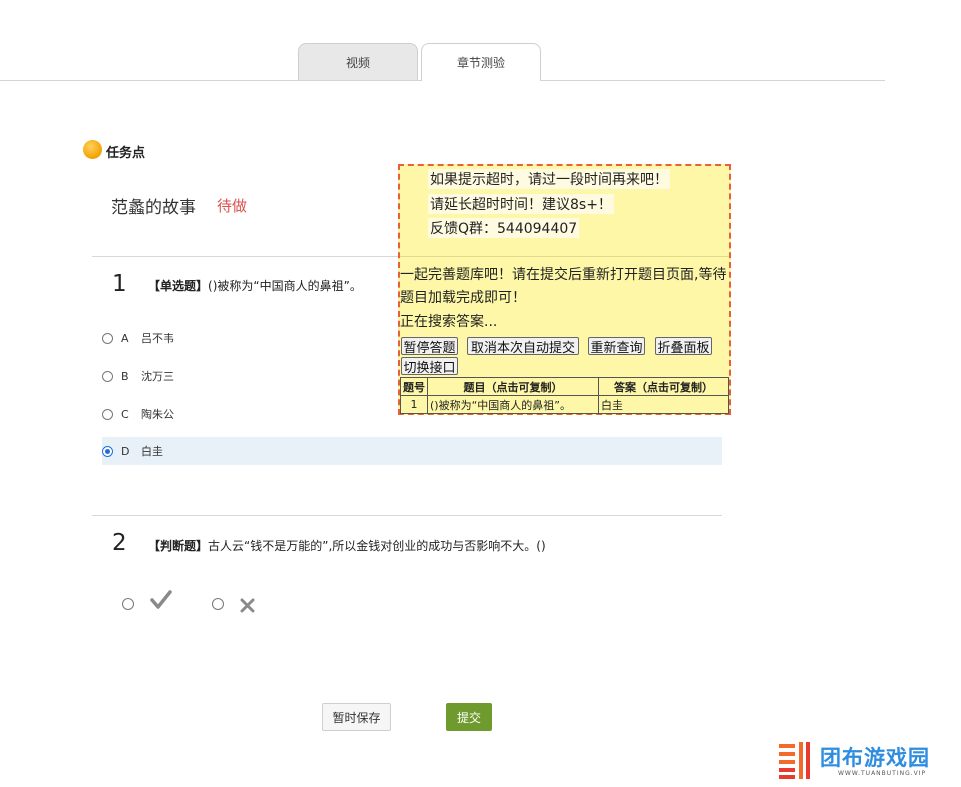 Image resolution: width=961 pixels, height=787 pixels. I want to click on table-row: 1 ()被称为“中国商人的鼻祖”。 白圭, so click(564, 404).